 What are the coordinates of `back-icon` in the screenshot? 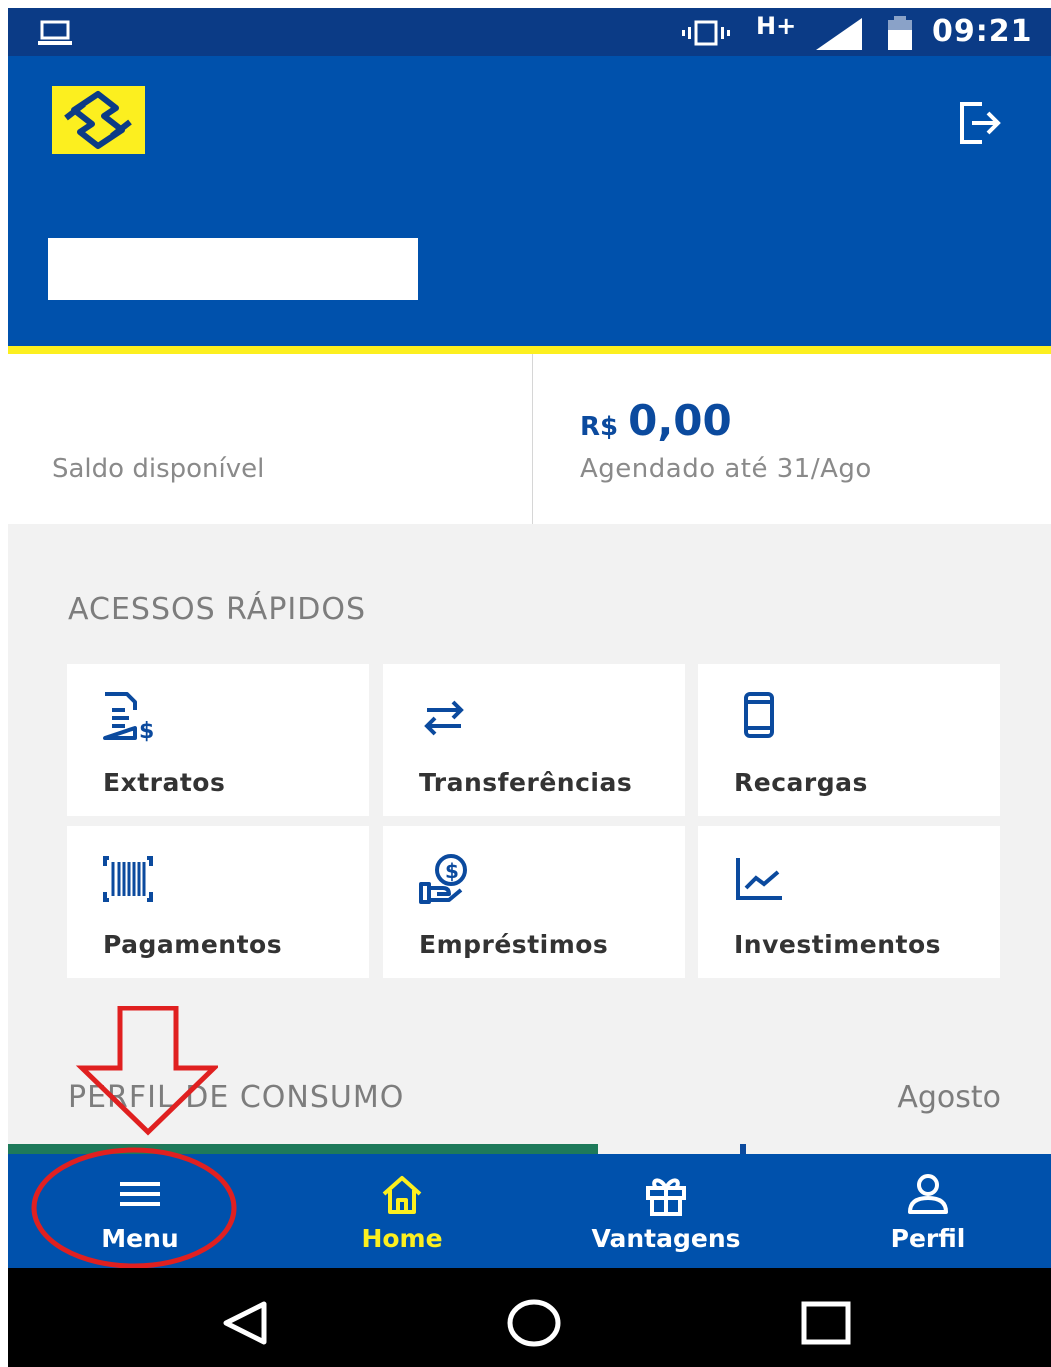 It's located at (244, 1323).